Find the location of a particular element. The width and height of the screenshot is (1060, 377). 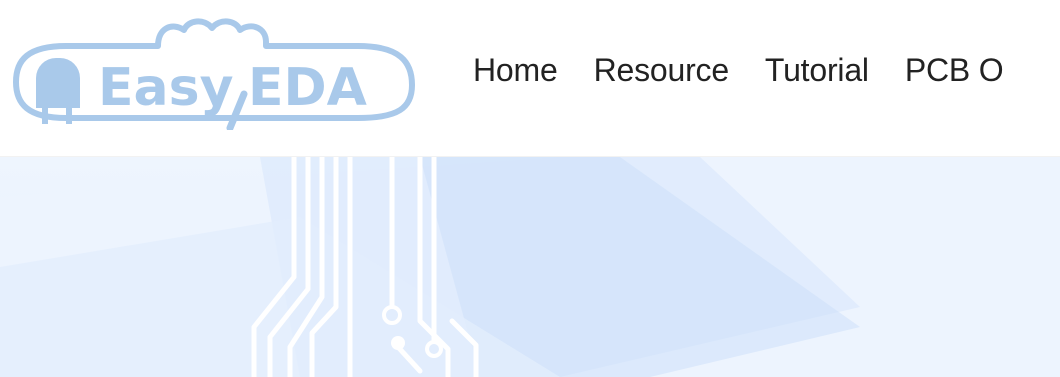

logo-graphic: Easy EDA is located at coordinates (214, 74).